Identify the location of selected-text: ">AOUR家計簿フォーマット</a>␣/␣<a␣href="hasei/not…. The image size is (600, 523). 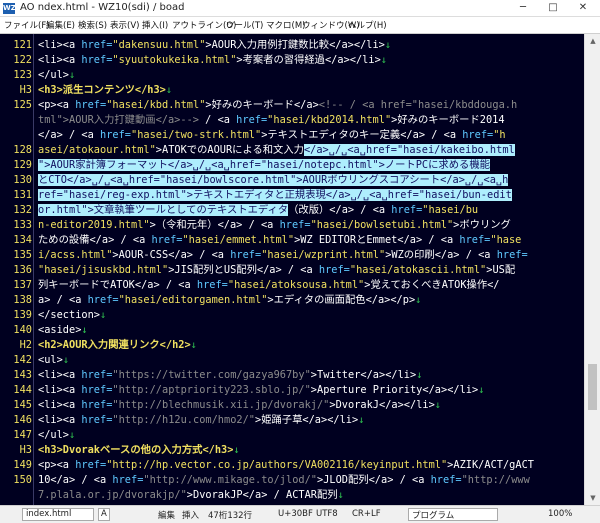
(264, 165).